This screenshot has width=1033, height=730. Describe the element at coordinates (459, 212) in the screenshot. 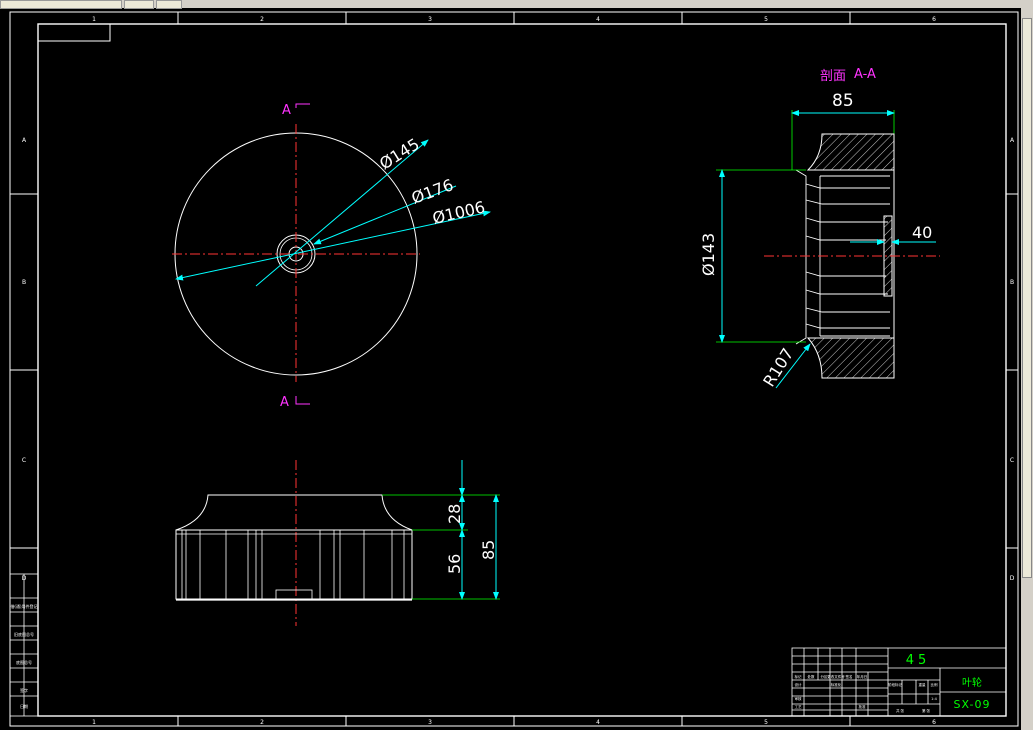

I see `dim-text-1006: Ø1006` at that location.